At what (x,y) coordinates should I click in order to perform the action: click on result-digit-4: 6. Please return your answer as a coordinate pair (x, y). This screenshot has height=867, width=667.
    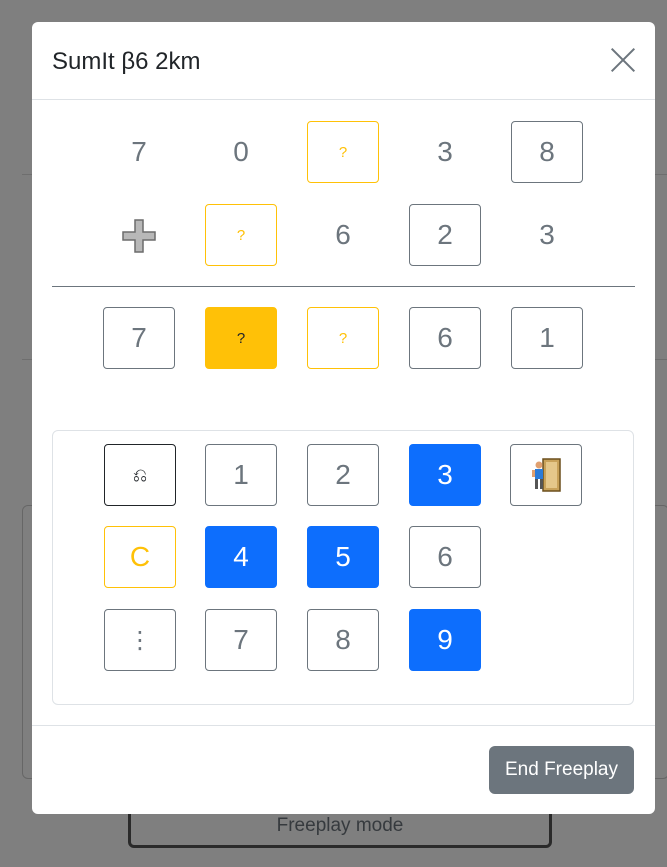
    Looking at the image, I should click on (445, 338).